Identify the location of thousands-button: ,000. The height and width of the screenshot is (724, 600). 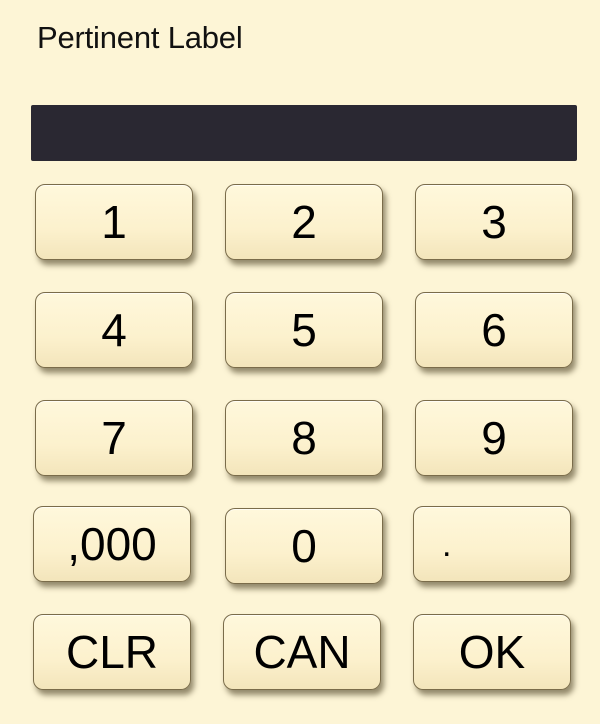
(112, 544).